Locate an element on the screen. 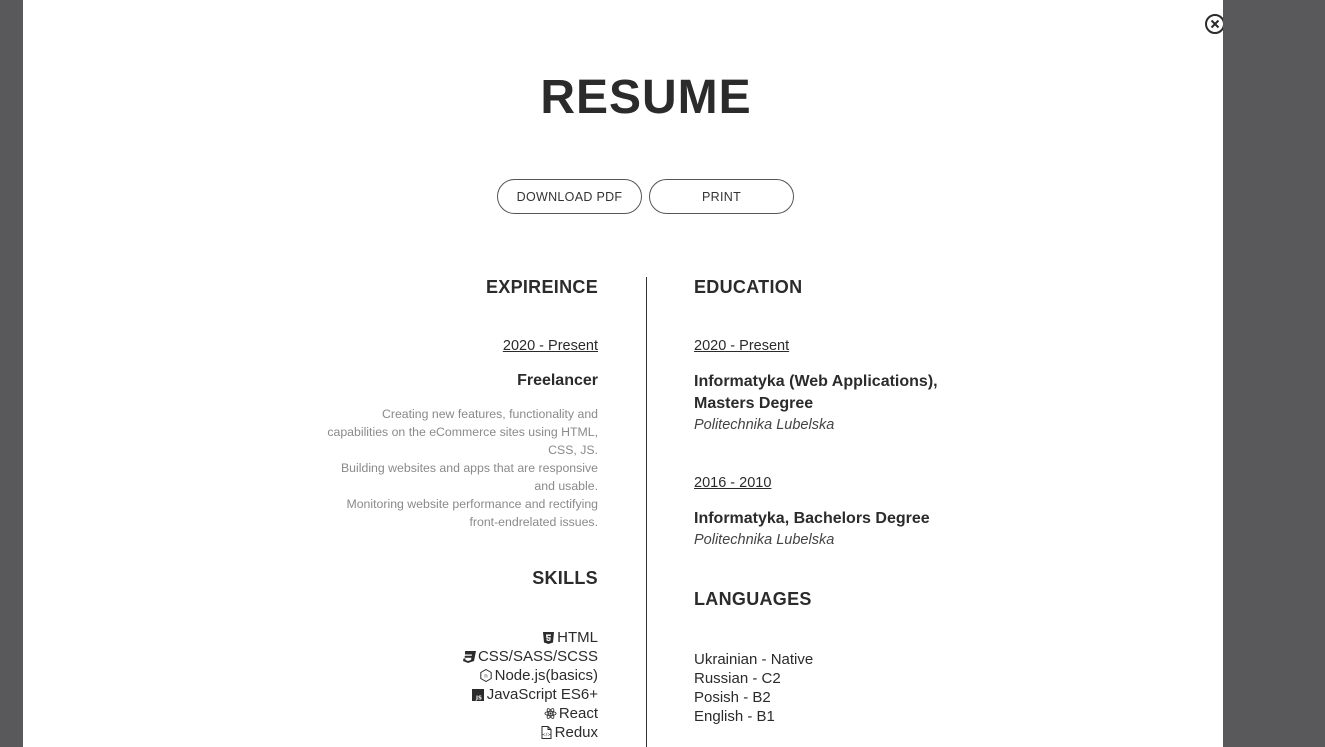  skill-label: JavaScript ES6+ is located at coordinates (542, 694).